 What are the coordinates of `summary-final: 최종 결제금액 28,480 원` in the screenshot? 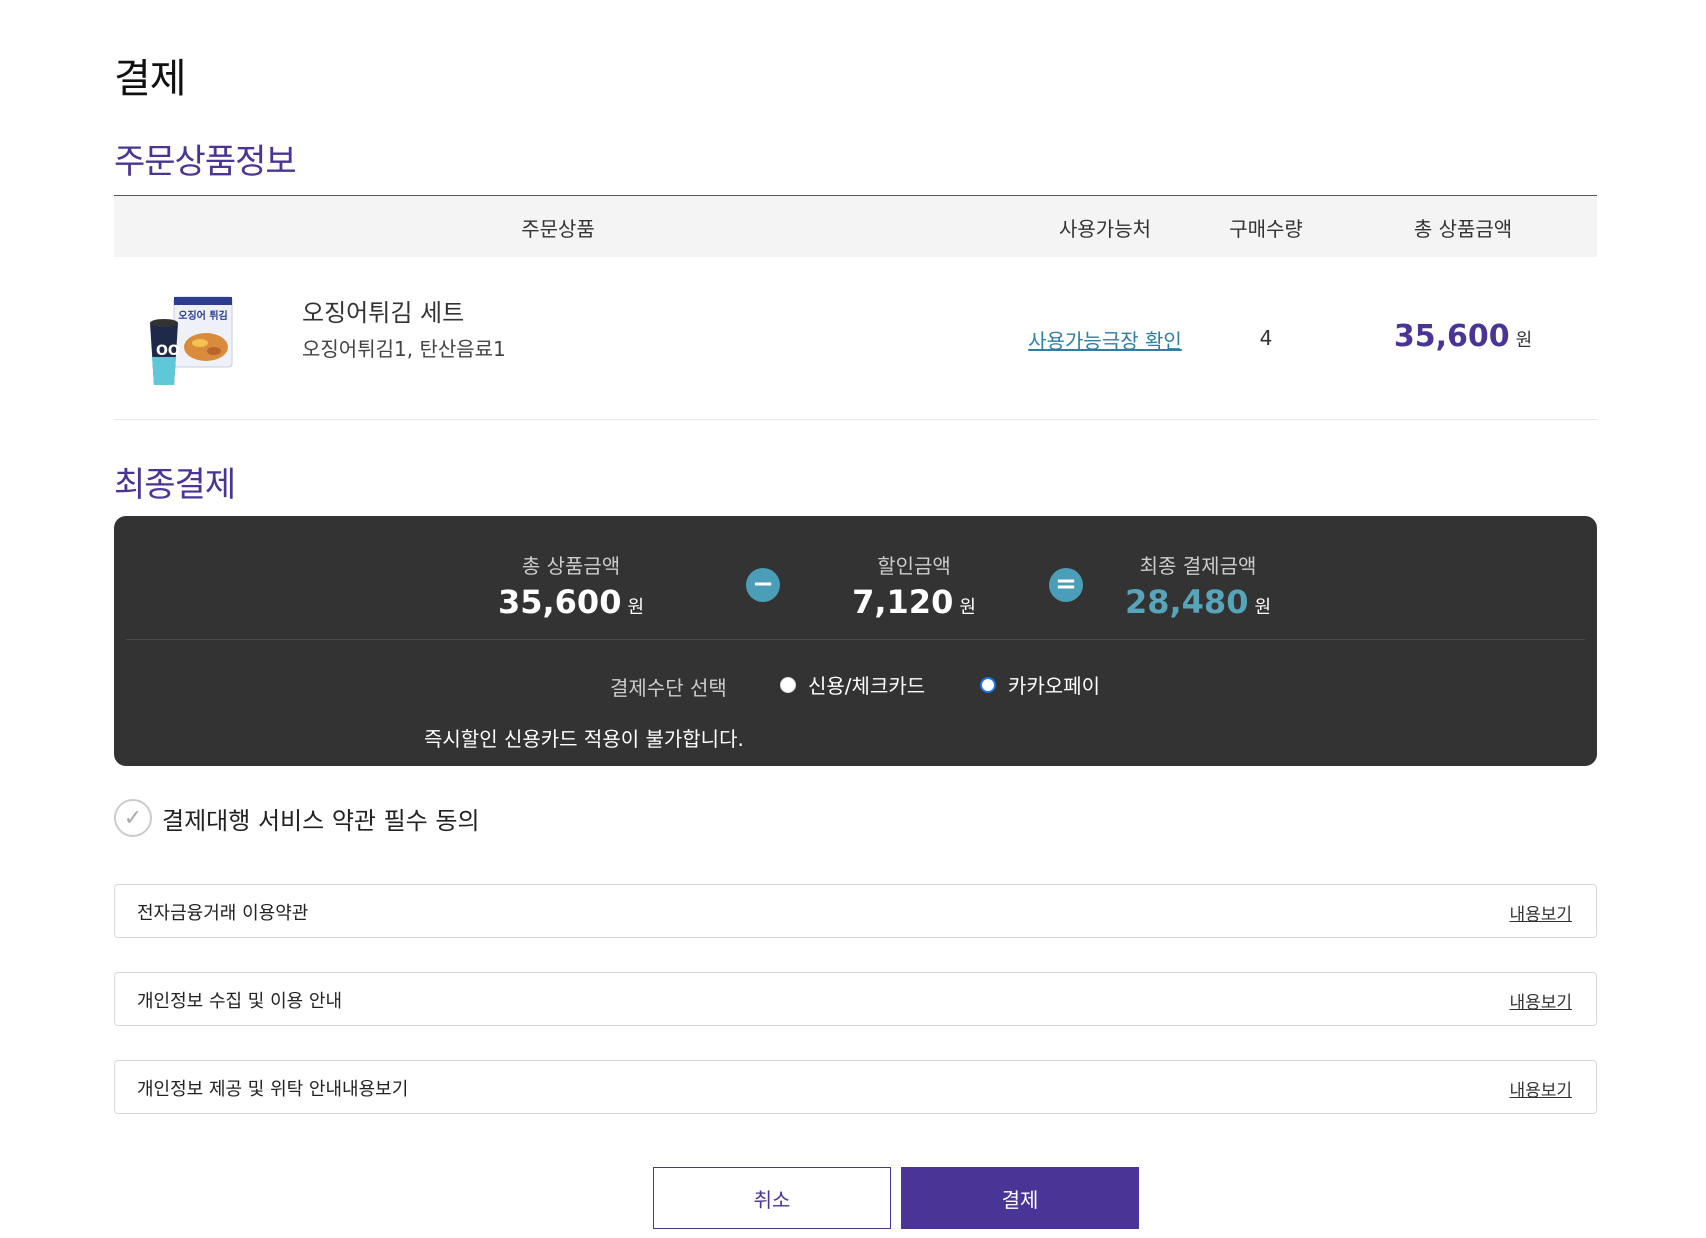 It's located at (1198, 585).